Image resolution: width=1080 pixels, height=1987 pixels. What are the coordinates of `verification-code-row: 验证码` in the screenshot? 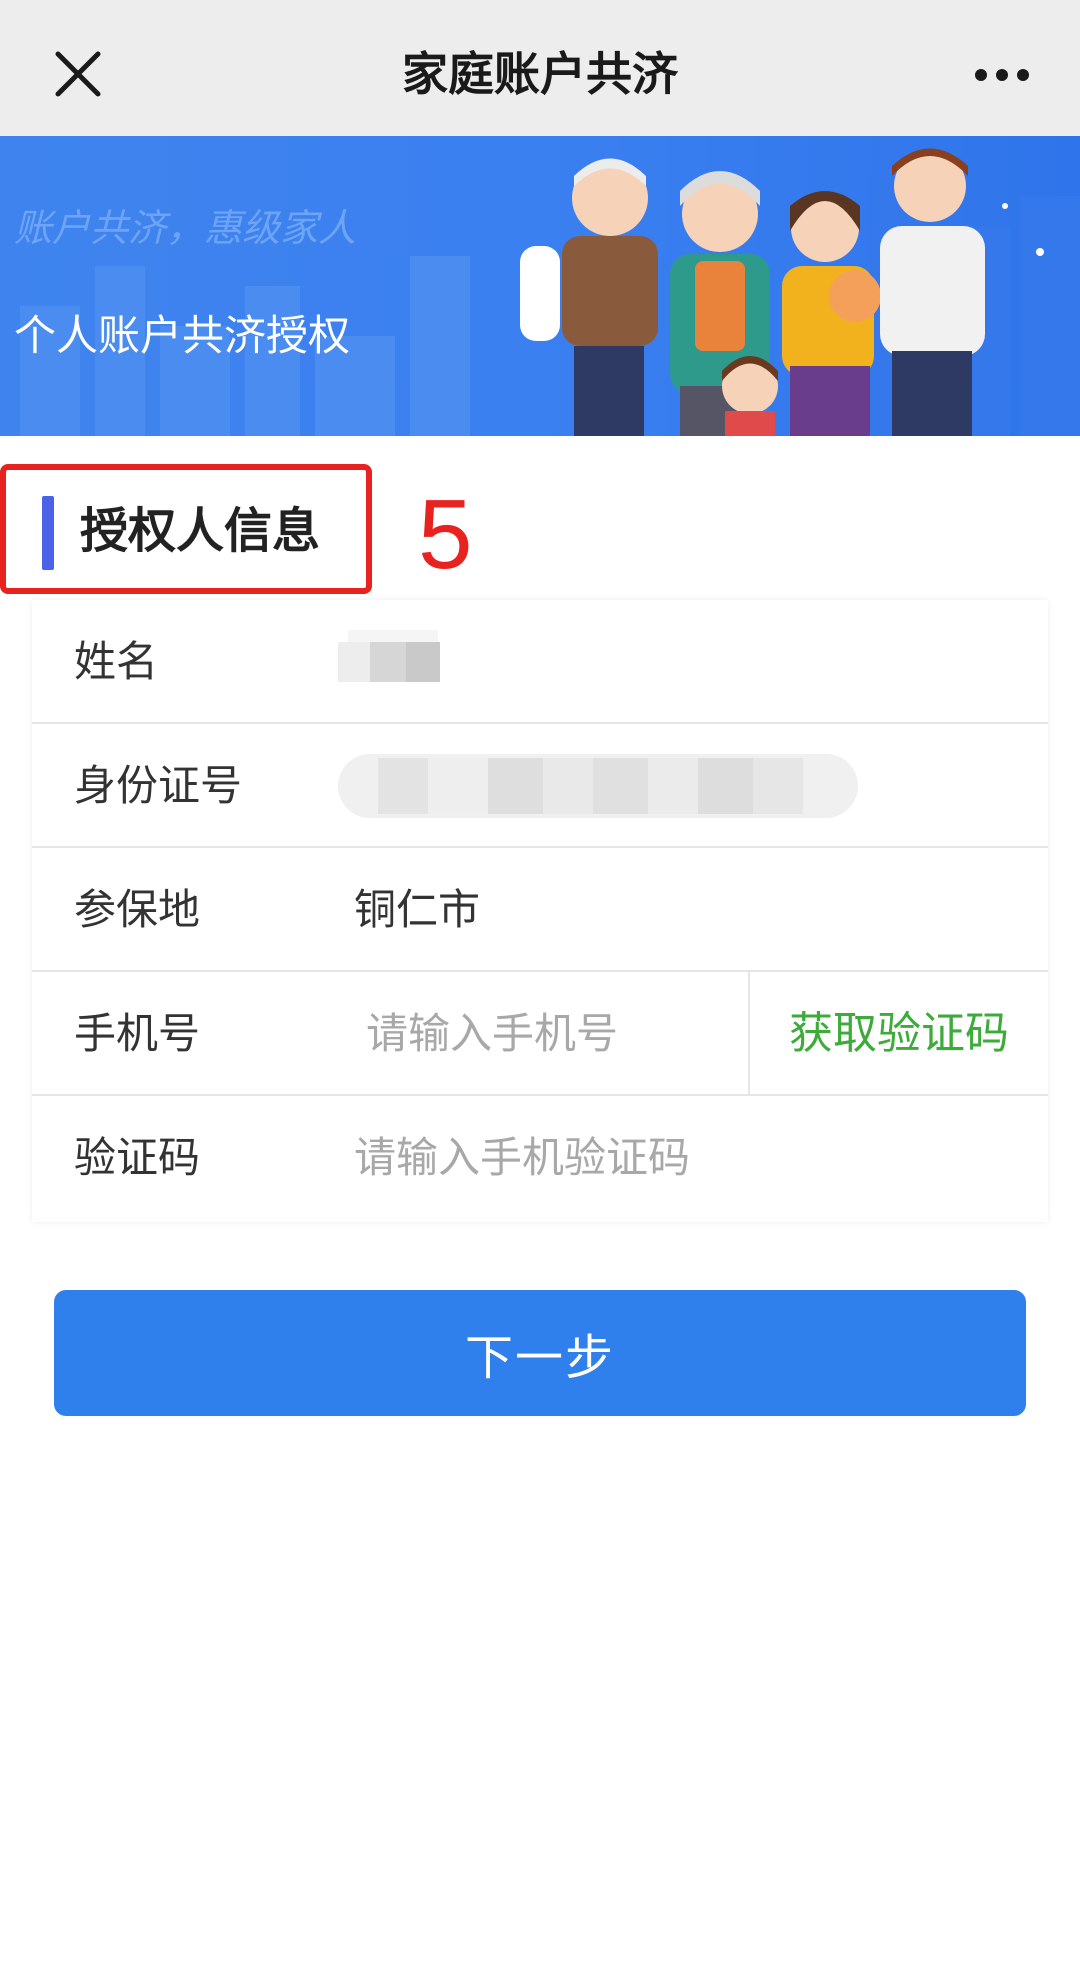 It's located at (540, 1158).